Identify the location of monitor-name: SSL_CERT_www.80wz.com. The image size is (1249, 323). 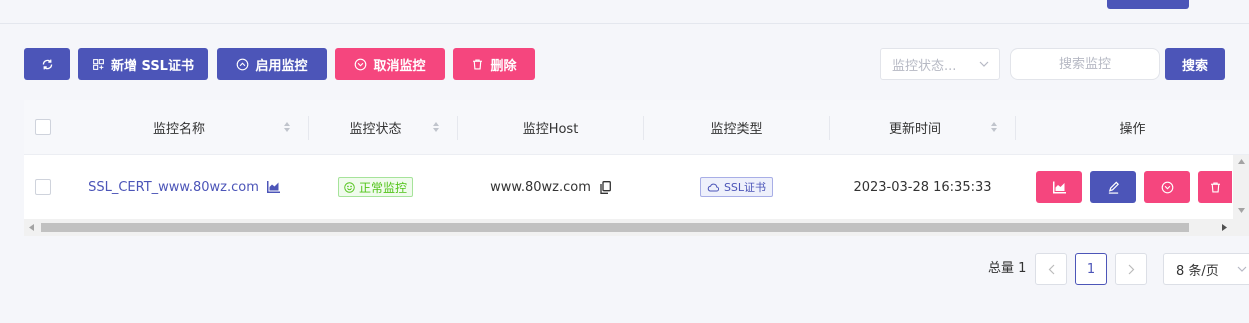
(173, 187).